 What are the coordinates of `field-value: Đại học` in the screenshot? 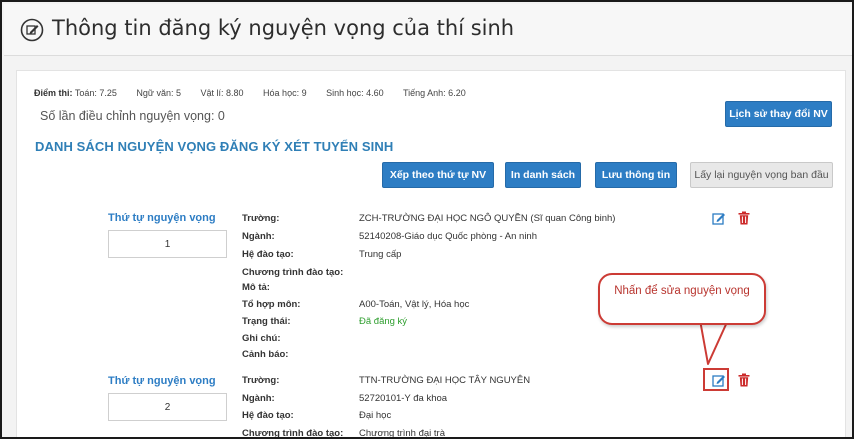 It's located at (375, 415).